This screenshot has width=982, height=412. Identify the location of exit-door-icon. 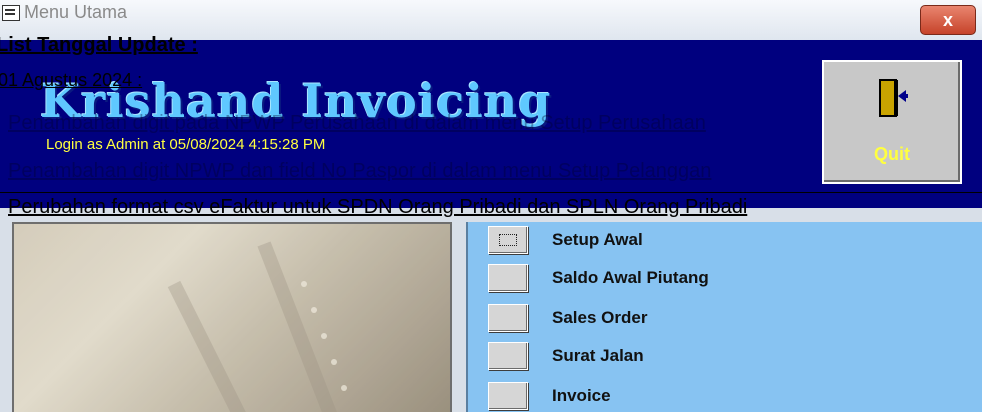
(893, 98).